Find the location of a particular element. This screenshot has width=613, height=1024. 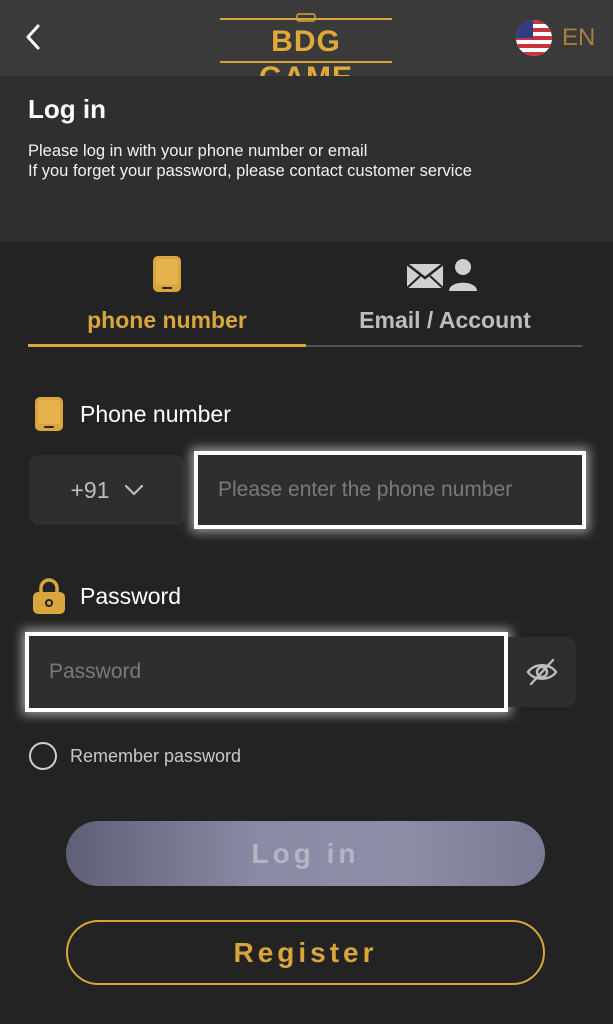

eye-slash-icon is located at coordinates (542, 672).